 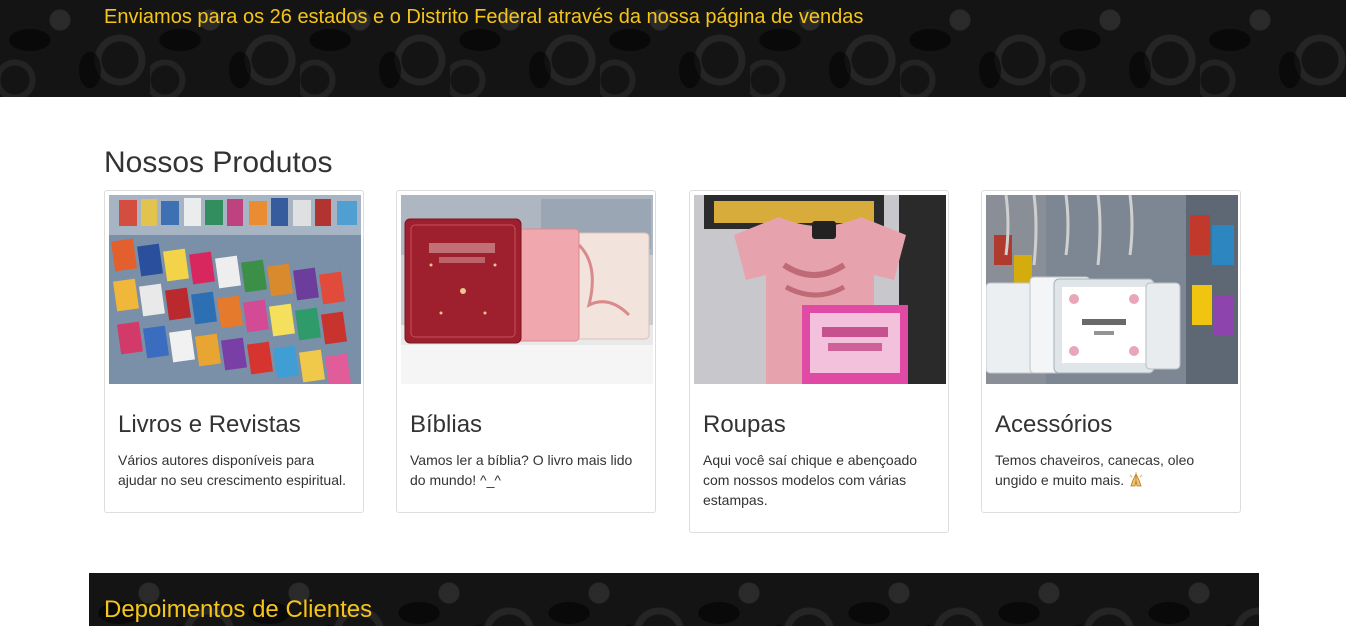 I want to click on bibles-photo, so click(x=527, y=289).